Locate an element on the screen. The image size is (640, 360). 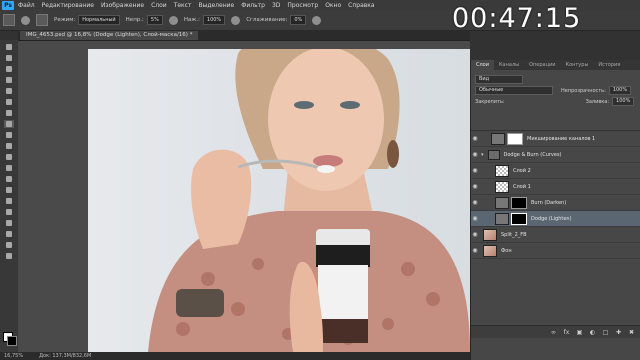
layer-row: ◉ Фон is located at coordinates (555, 251).